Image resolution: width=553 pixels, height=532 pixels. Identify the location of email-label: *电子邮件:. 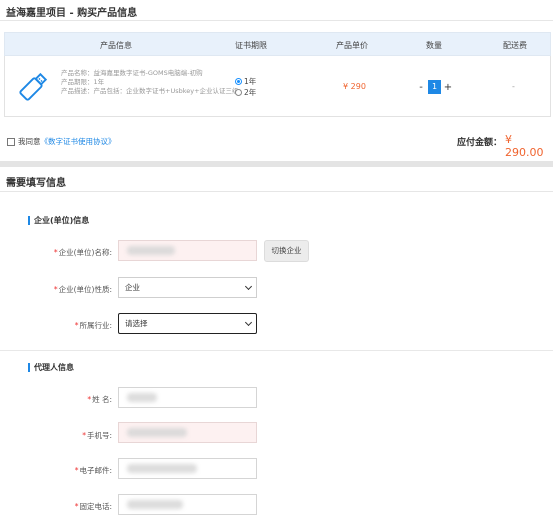
(56, 470).